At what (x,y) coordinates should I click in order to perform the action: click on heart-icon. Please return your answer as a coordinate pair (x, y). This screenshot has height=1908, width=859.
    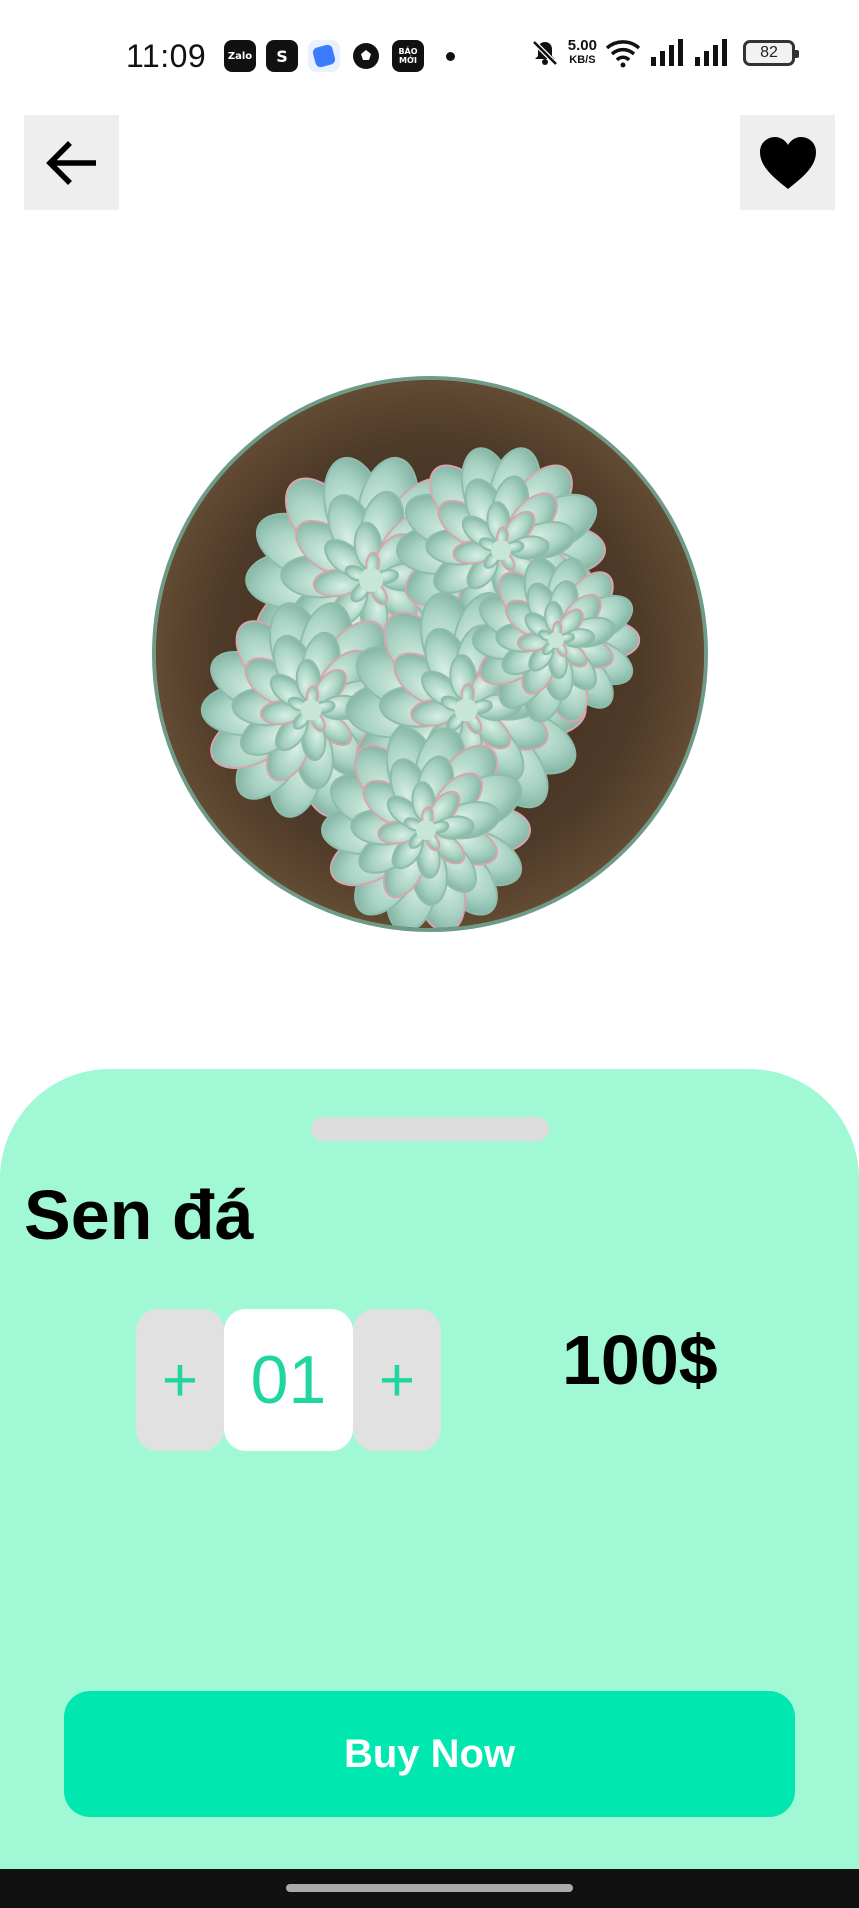
    Looking at the image, I should click on (787, 162).